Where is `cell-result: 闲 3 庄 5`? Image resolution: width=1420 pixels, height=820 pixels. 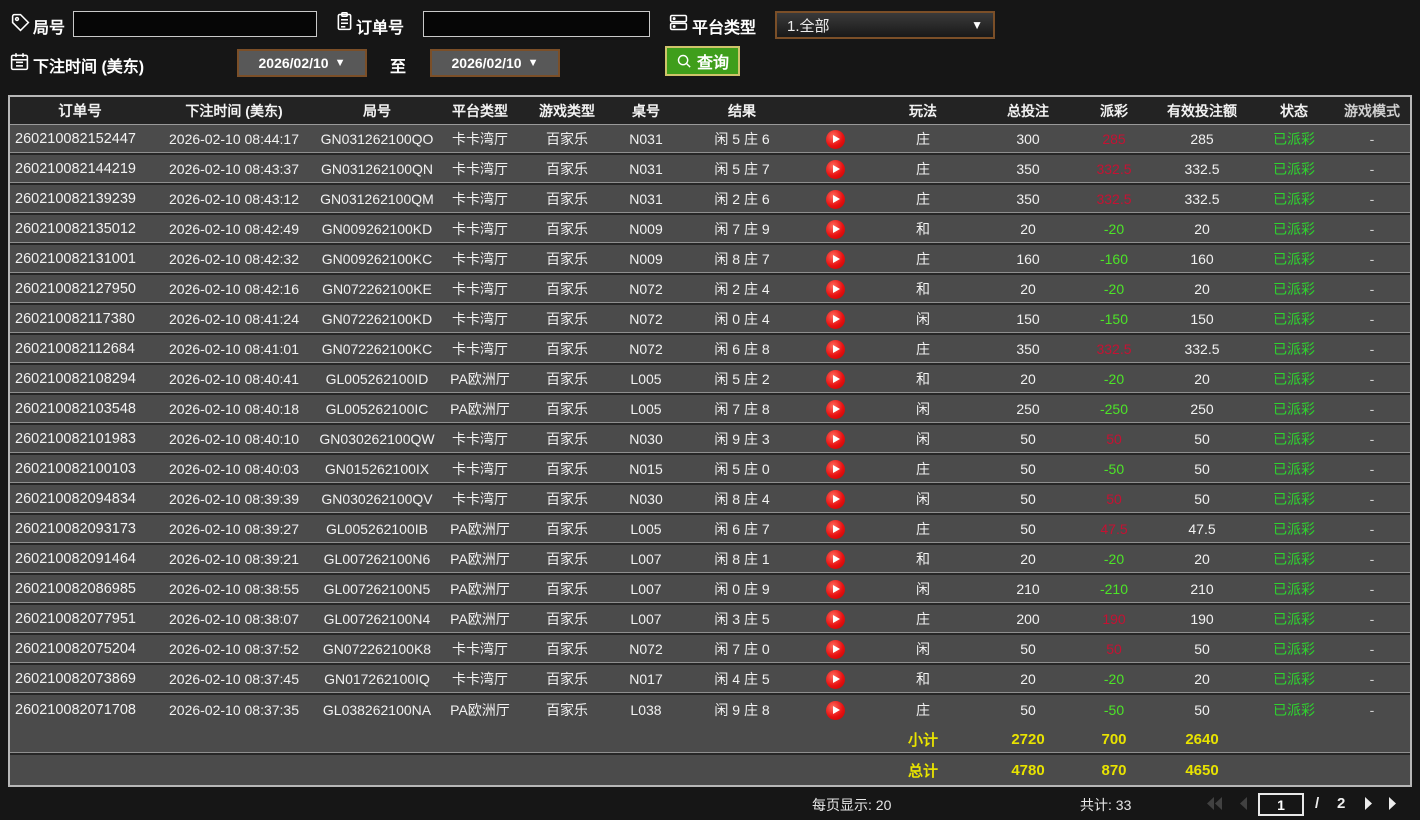
cell-result: 闲 3 庄 5 is located at coordinates (742, 619).